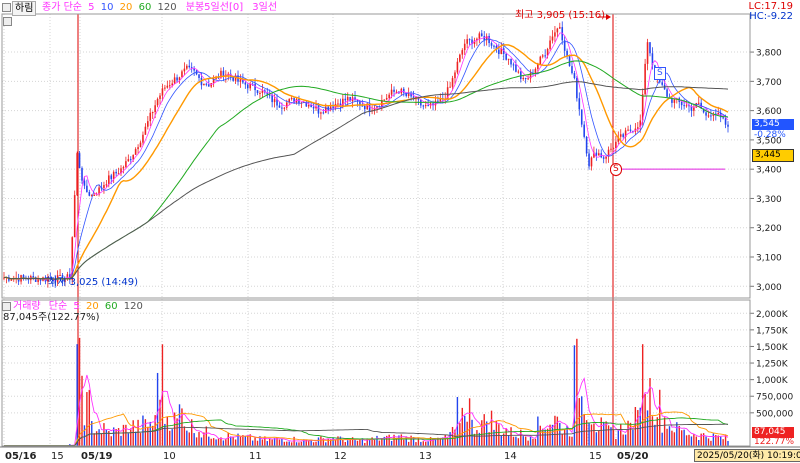  I want to click on cursor-time-box: 2025/05/20(화) 10:19:00, so click(747, 455).